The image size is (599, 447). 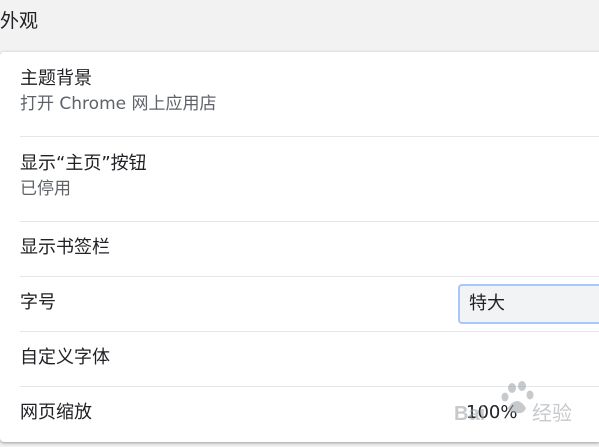 What do you see at coordinates (19, 21) in the screenshot?
I see `section-title: 外观` at bounding box center [19, 21].